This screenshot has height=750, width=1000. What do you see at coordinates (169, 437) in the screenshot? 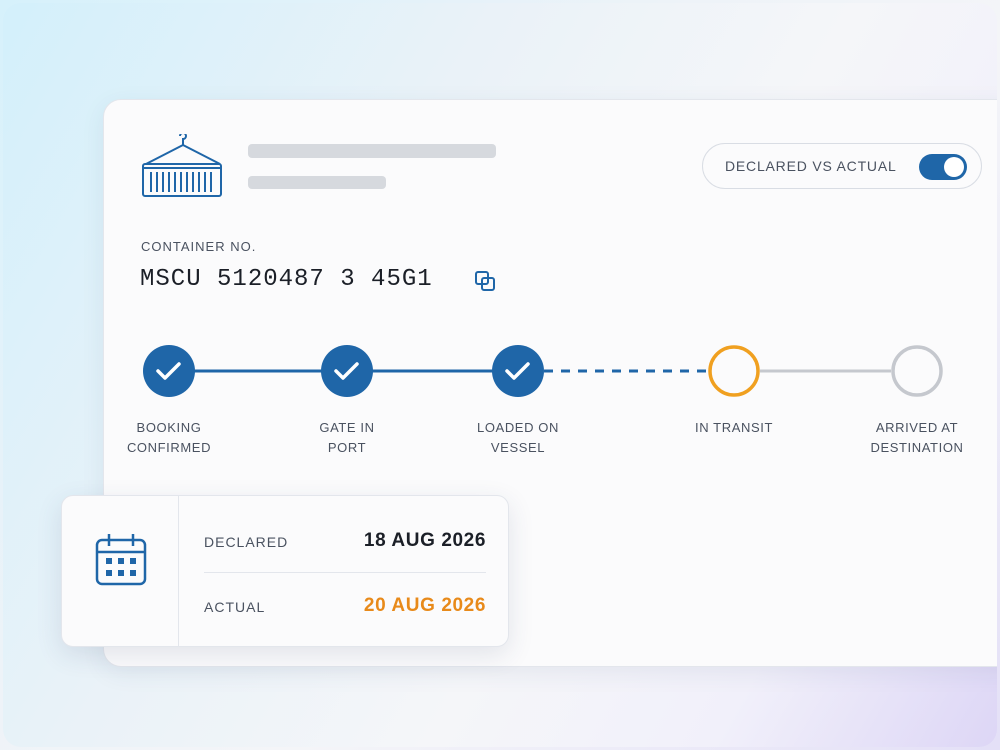
I see `step-label-booking-confirmed: BOOKING CONFIRMED` at bounding box center [169, 437].